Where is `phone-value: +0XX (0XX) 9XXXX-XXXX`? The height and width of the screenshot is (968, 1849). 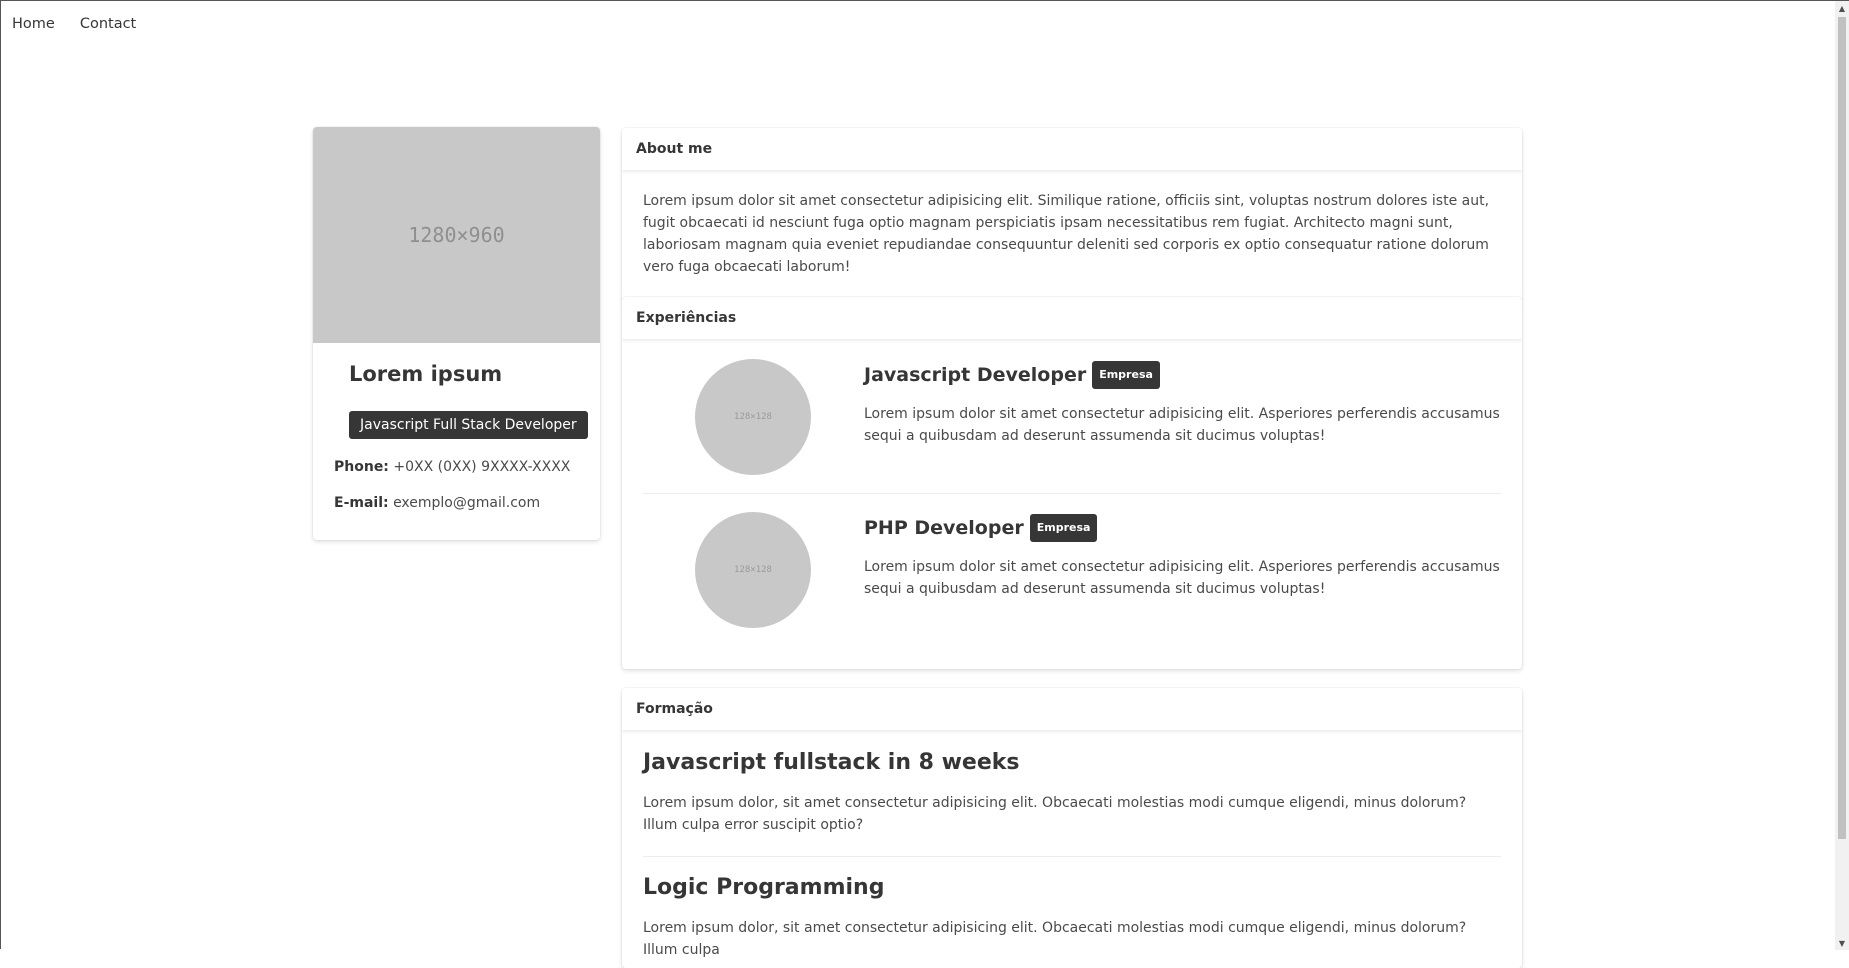
phone-value: +0XX (0XX) 9XXXX-XXXX is located at coordinates (482, 467).